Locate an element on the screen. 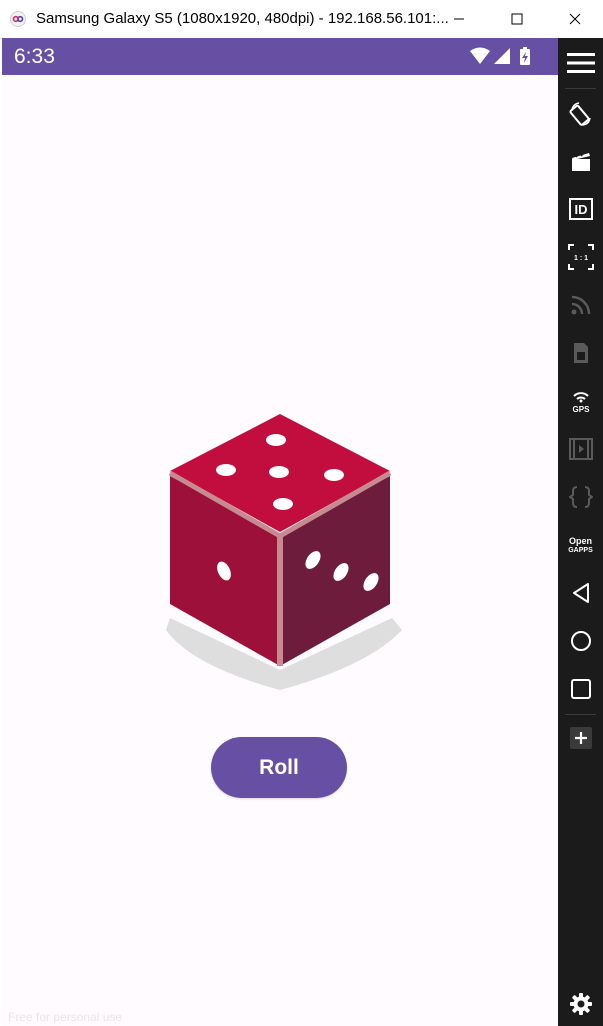 This screenshot has height=1026, width=603. add-button is located at coordinates (580, 738).